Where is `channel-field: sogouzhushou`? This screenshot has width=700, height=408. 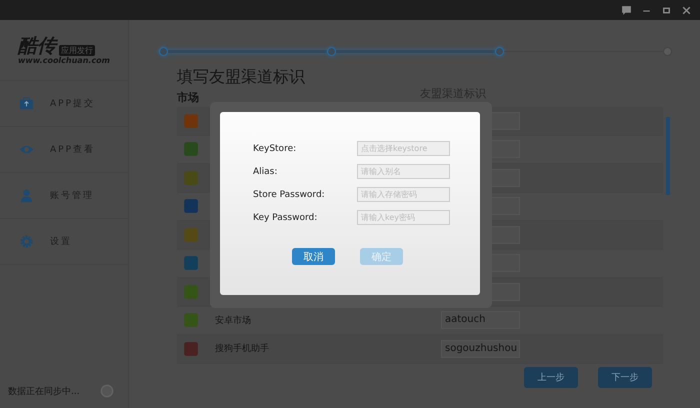
channel-field: sogouzhushou is located at coordinates (480, 349).